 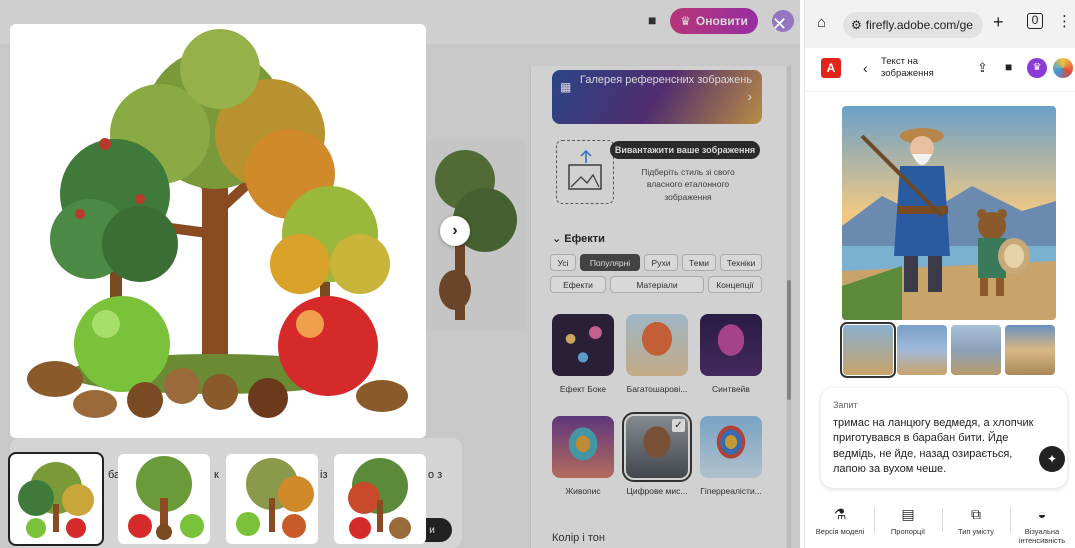 I want to click on content-type-button: ⧉ Тип умісту, so click(x=976, y=521).